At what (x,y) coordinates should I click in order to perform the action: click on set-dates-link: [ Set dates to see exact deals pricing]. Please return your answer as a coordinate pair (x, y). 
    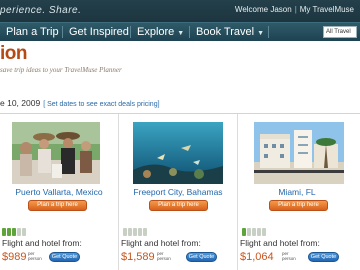
    Looking at the image, I should click on (101, 104).